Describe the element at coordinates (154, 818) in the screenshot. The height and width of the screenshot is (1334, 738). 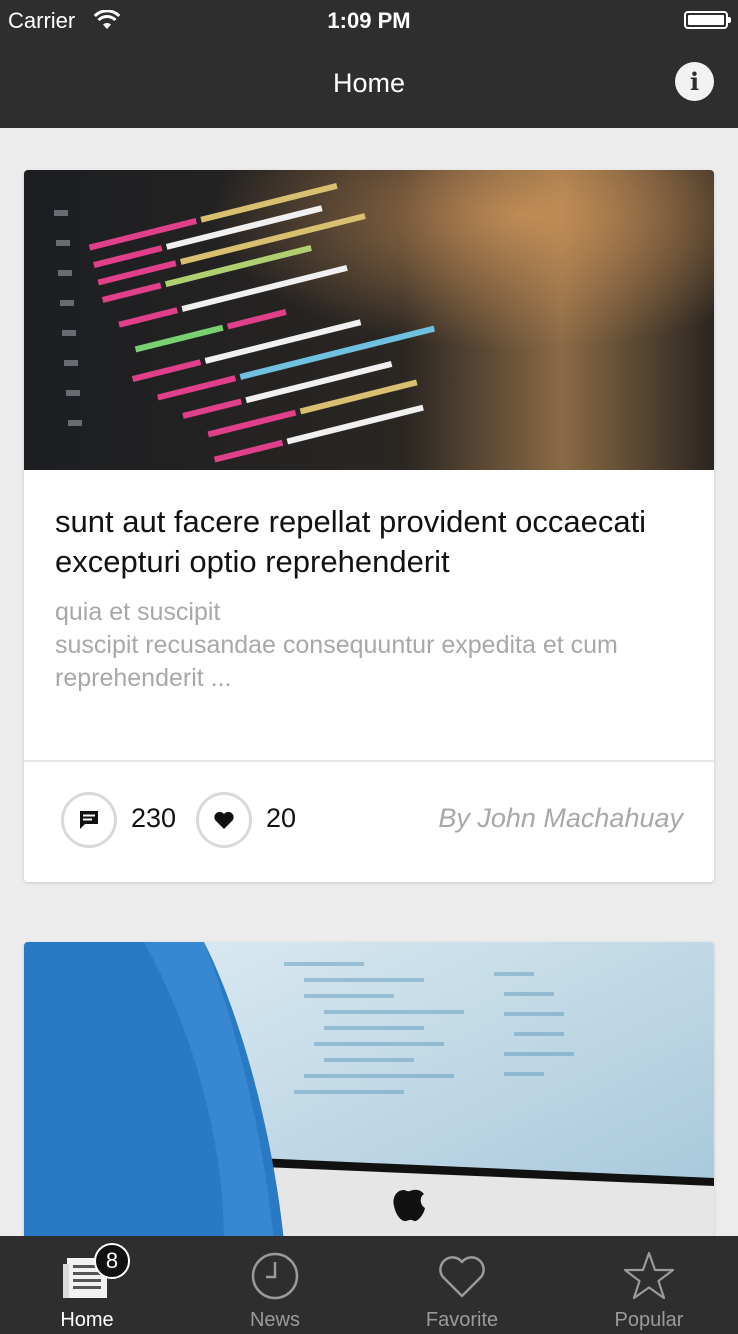
I see `comment-count: 230` at that location.